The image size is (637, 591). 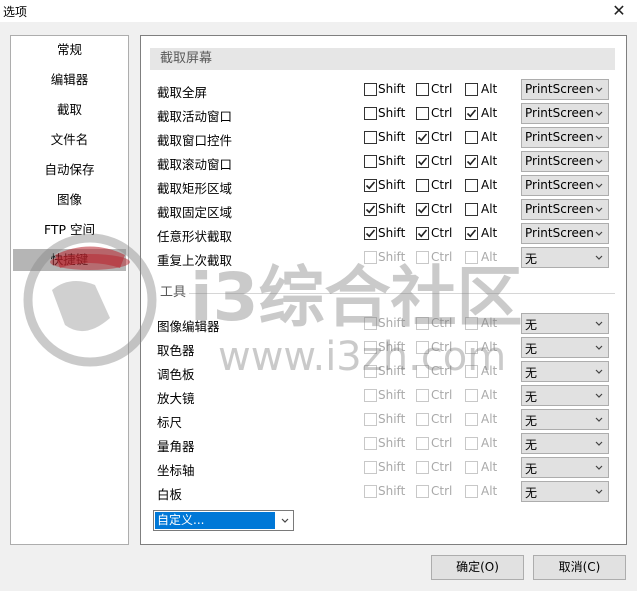 I want to click on nav-item: 图像, so click(x=69, y=200).